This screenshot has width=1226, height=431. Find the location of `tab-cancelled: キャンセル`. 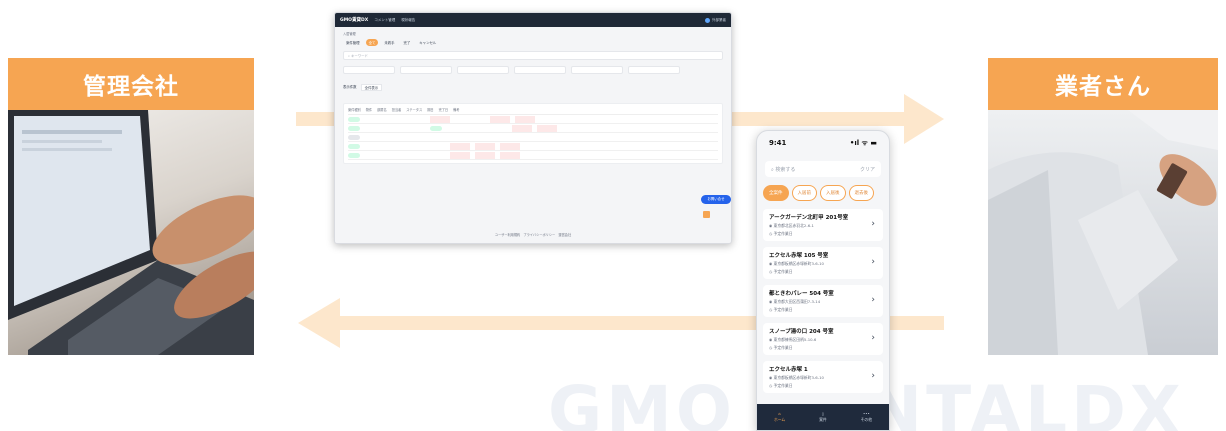

tab-cancelled: キャンセル is located at coordinates (427, 42).